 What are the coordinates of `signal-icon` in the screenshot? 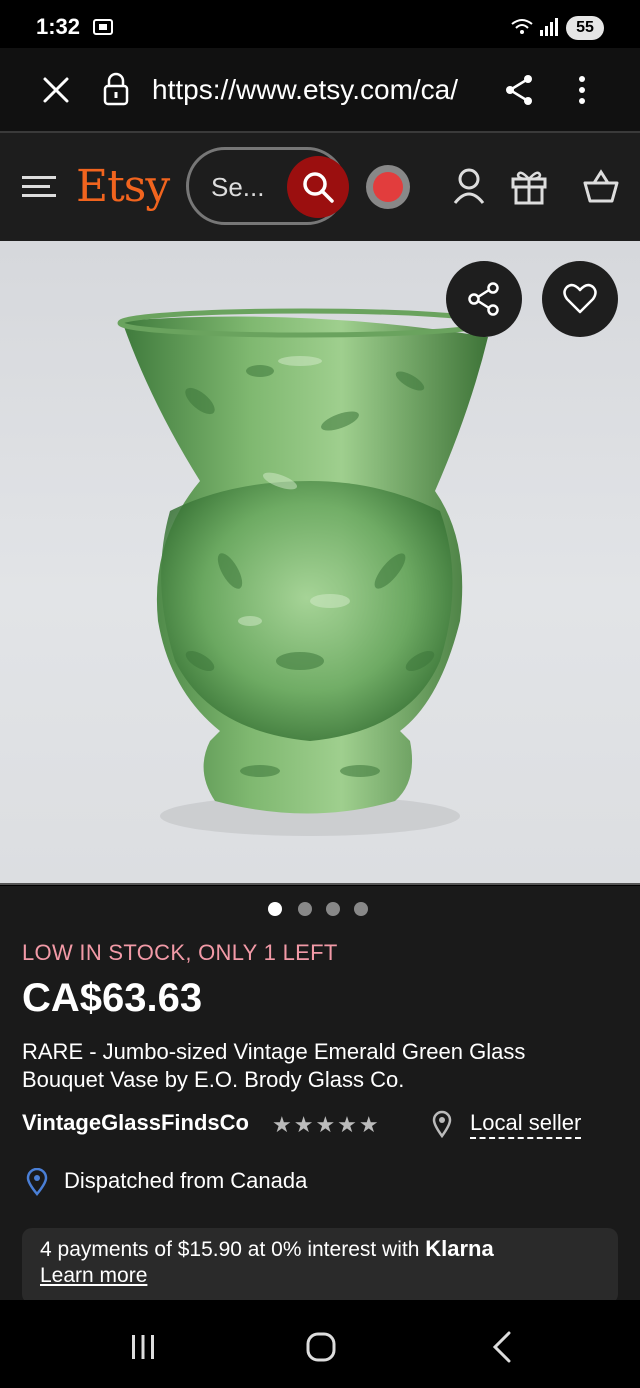 It's located at (534, 27).